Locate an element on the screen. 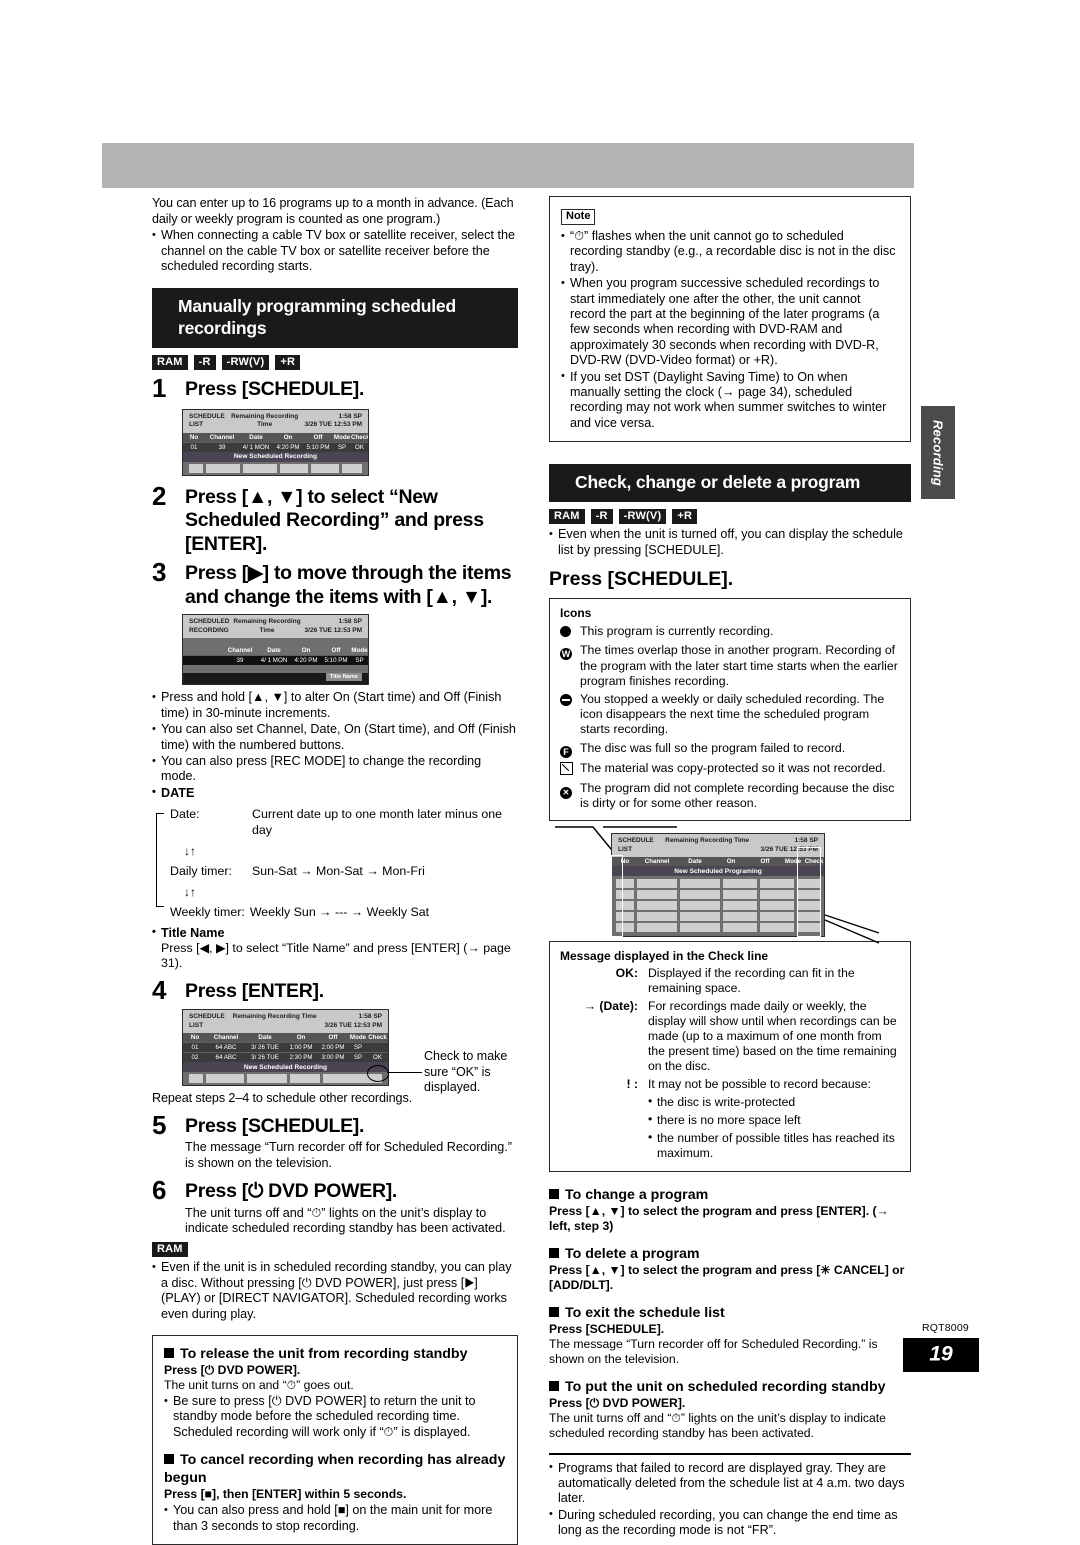 This screenshot has height=1545, width=1080. step-number: 3 is located at coordinates (159, 572).